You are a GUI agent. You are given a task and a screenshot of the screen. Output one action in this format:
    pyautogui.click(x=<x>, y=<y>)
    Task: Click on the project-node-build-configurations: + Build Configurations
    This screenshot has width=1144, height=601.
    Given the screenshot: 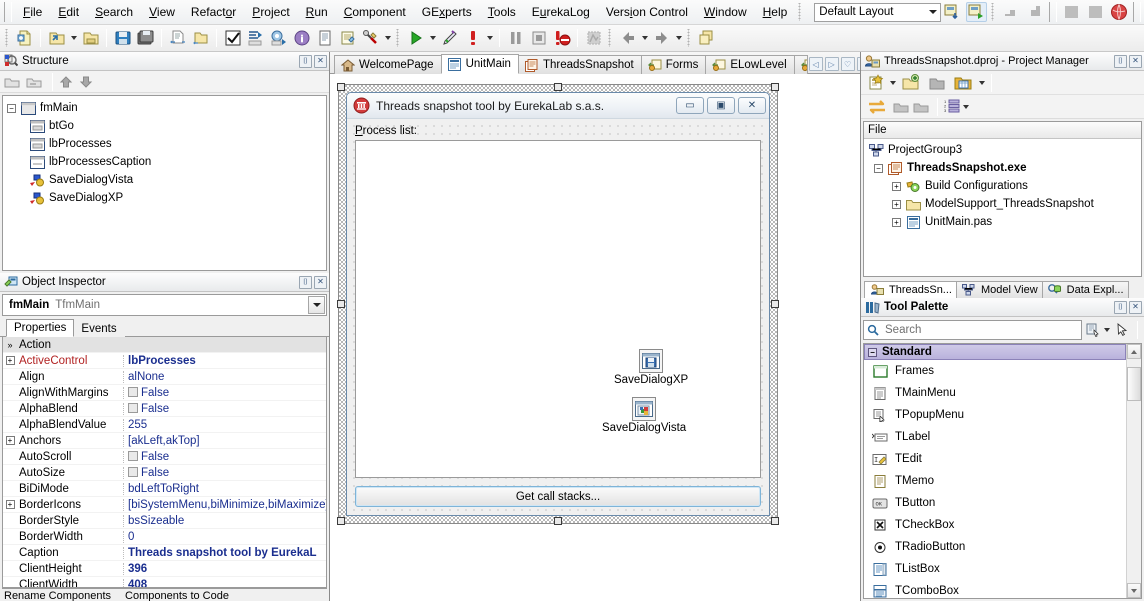 What is the action you would take?
    pyautogui.click(x=1002, y=186)
    